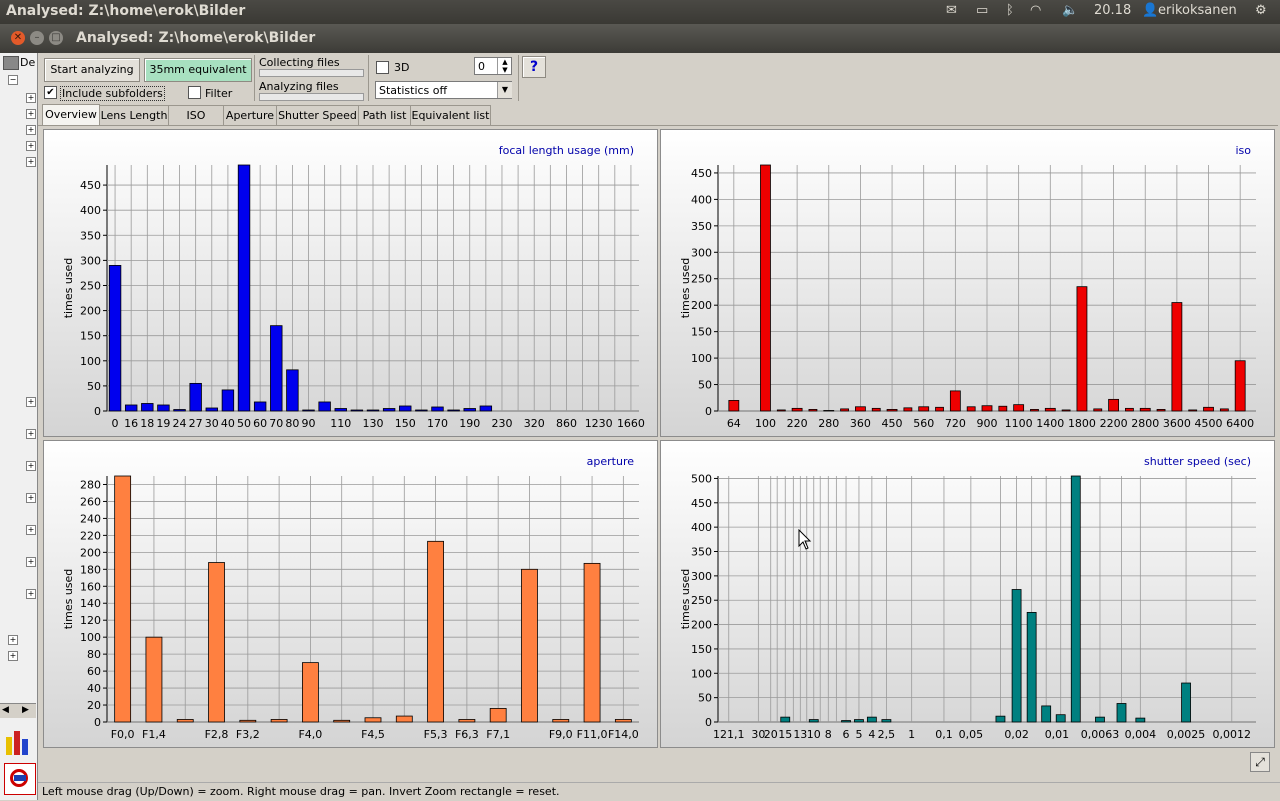 This screenshot has width=1280, height=801. Describe the element at coordinates (317, 115) in the screenshot. I see `tab-shutter-speed: Shutter Speed` at that location.